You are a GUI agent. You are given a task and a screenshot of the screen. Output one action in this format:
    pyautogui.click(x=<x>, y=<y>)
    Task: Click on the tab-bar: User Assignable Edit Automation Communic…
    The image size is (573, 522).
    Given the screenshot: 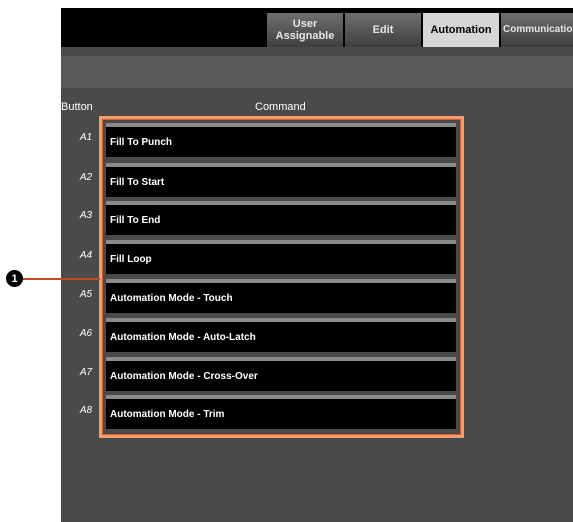 What is the action you would take?
    pyautogui.click(x=317, y=27)
    